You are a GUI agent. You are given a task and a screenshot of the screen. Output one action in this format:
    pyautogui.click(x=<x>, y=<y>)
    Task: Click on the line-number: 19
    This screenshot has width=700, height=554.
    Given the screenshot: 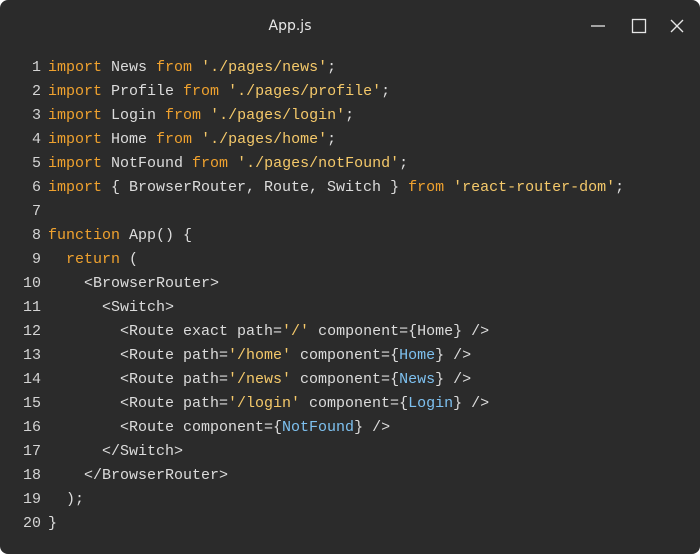 What is the action you would take?
    pyautogui.click(x=31, y=499)
    